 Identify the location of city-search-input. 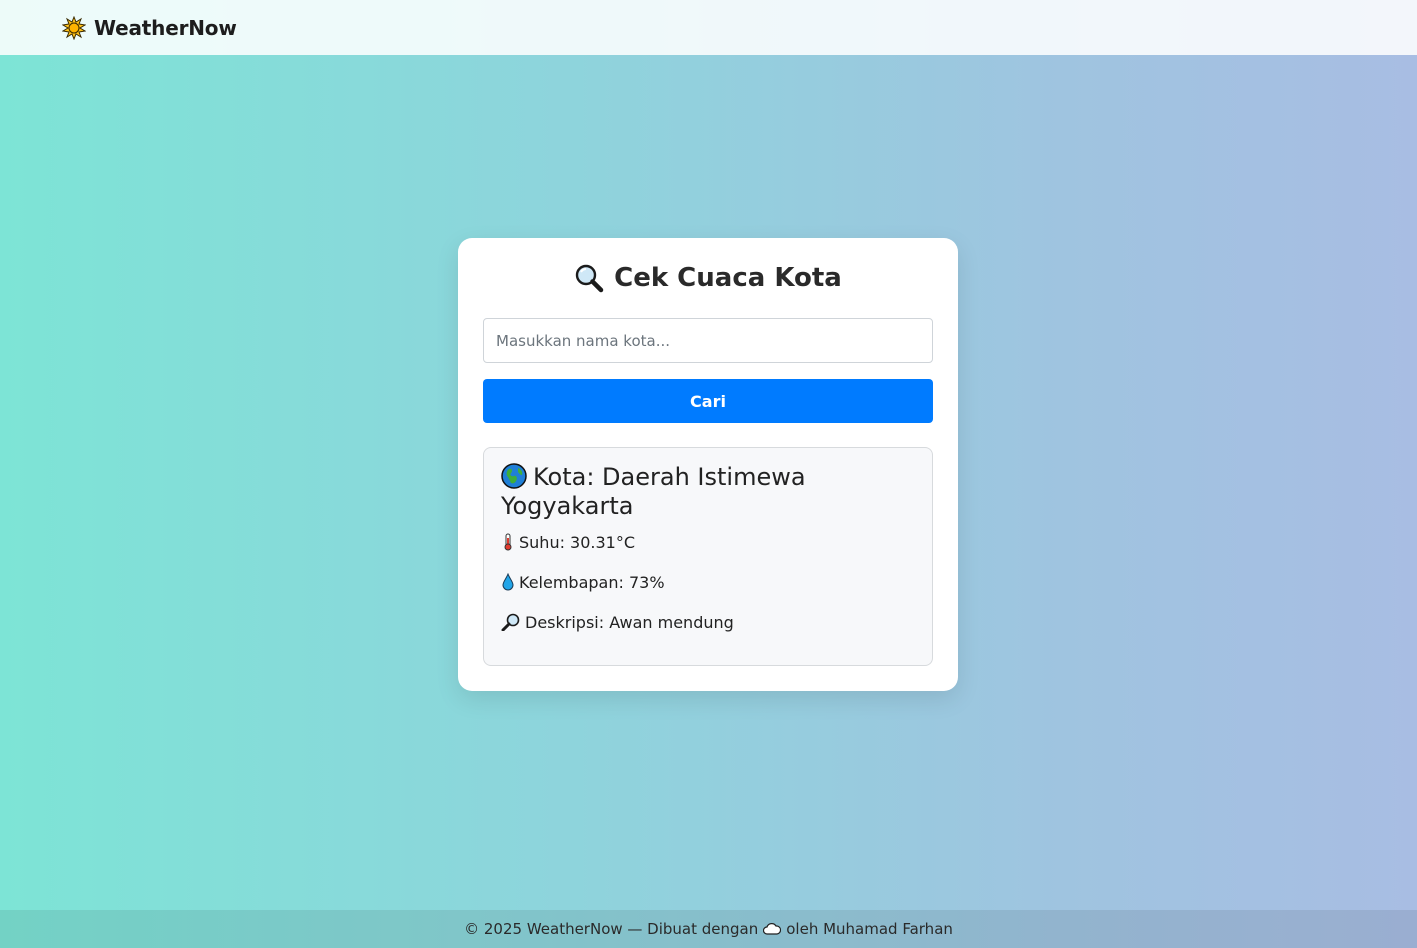
(708, 340).